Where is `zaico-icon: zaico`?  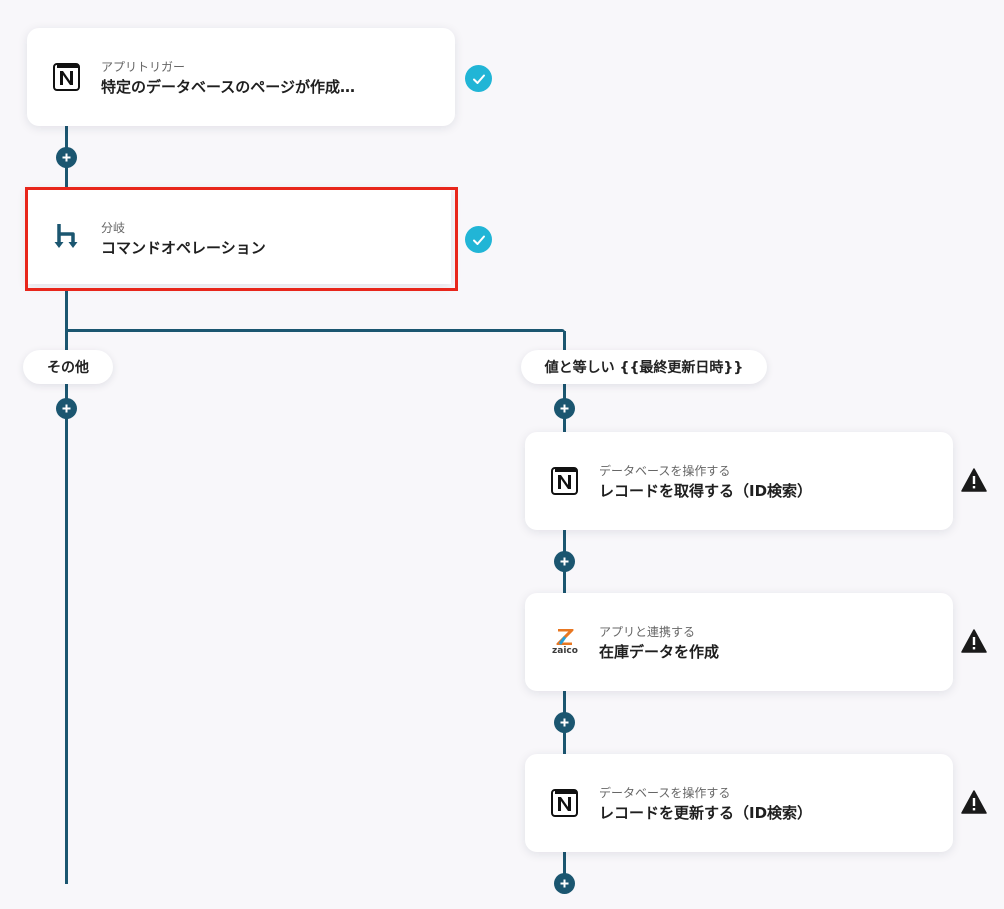
zaico-icon: zaico is located at coordinates (565, 642).